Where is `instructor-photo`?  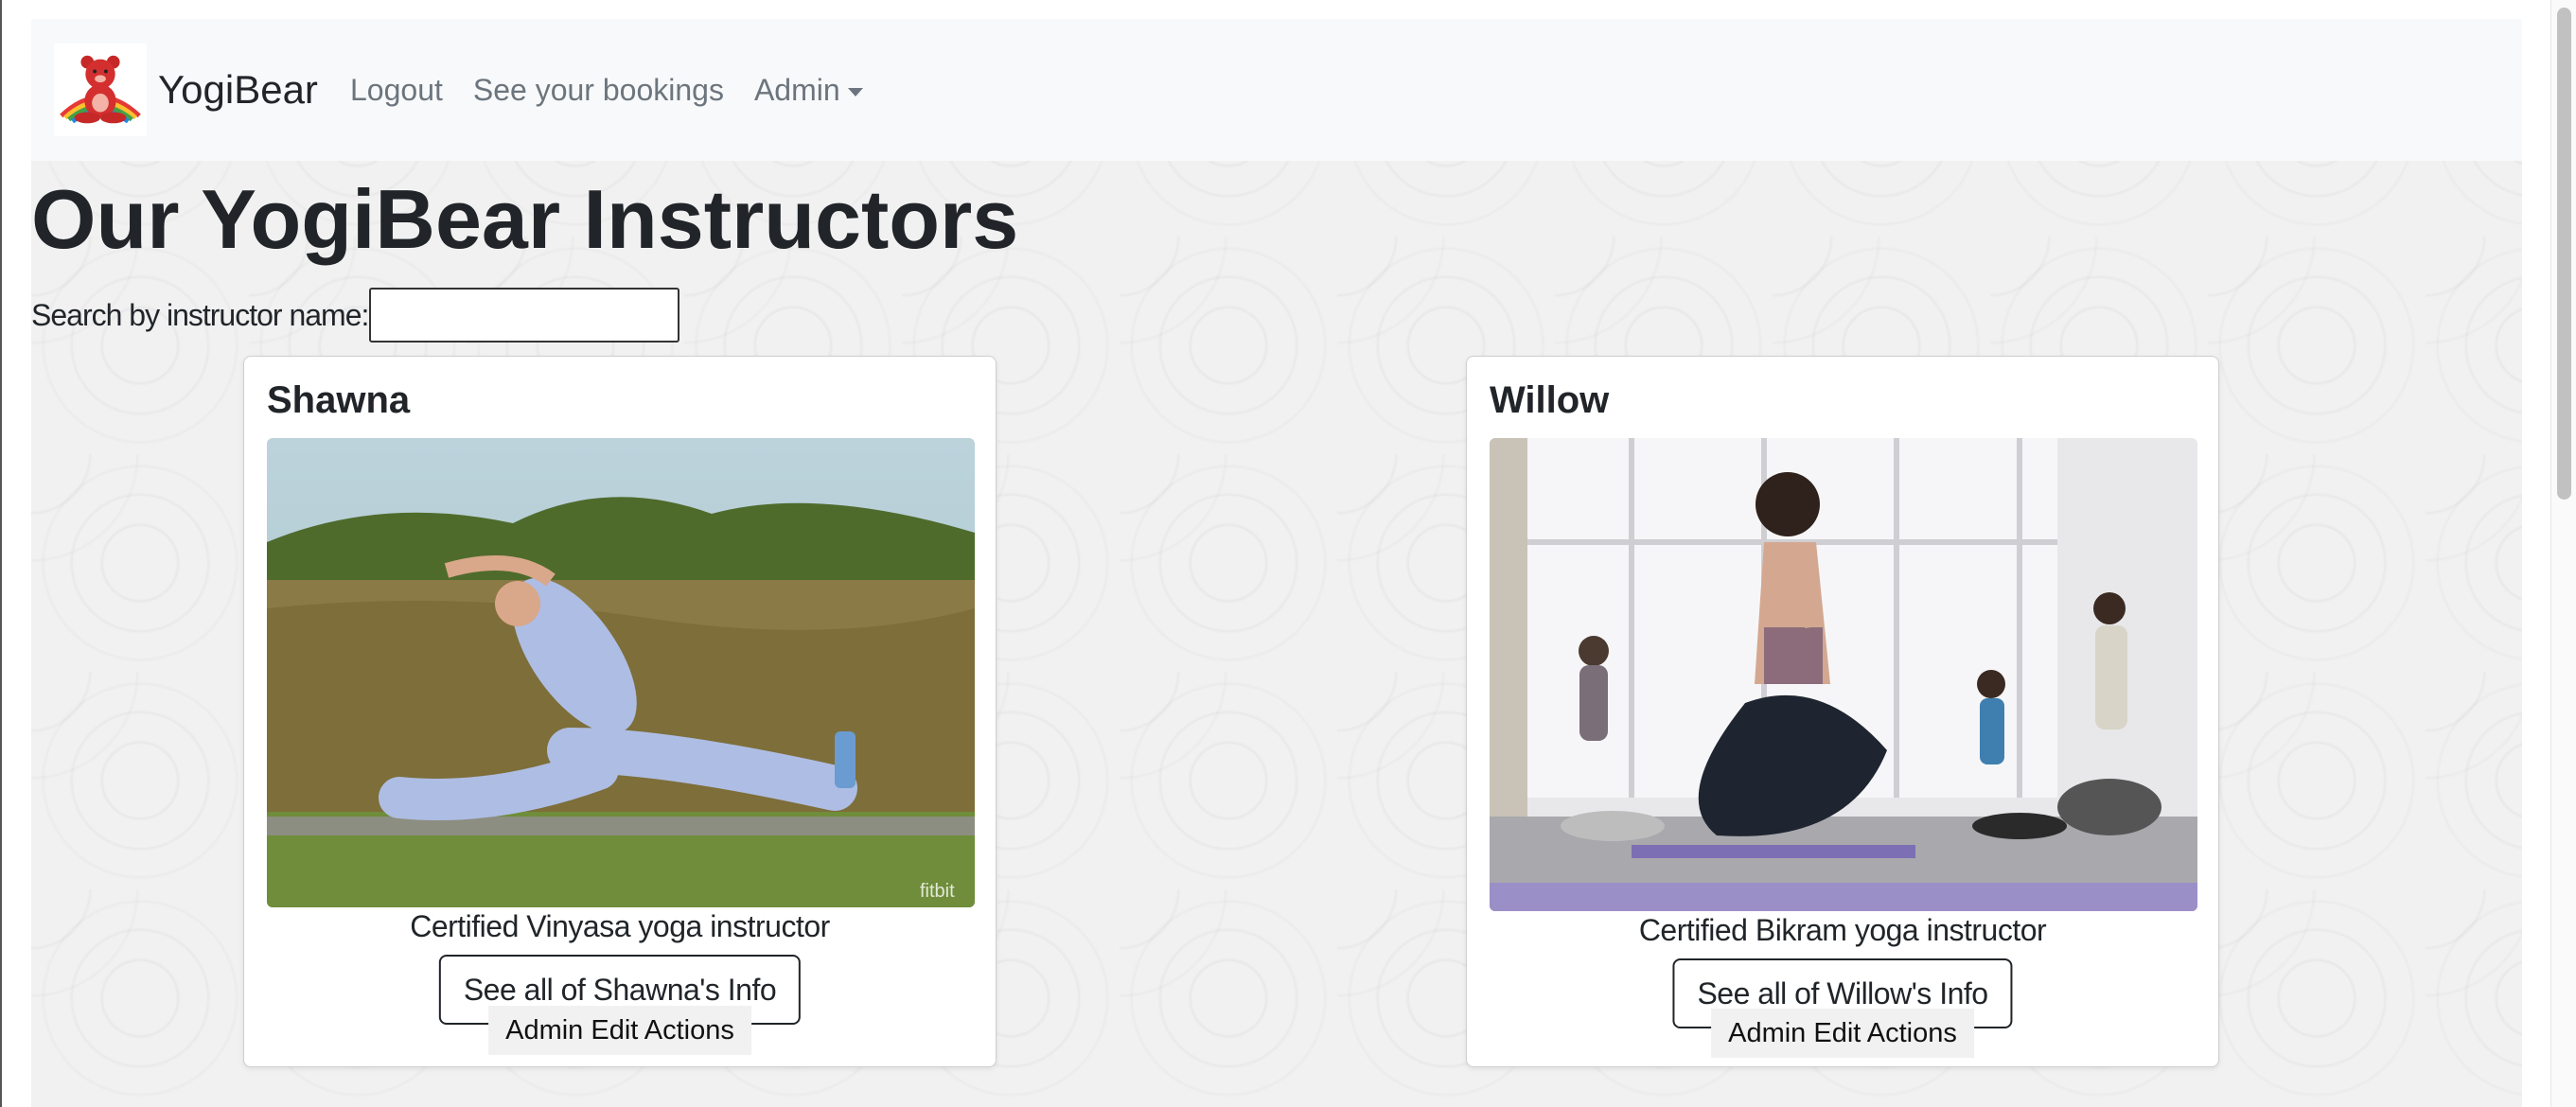
instructor-photo is located at coordinates (1843, 674).